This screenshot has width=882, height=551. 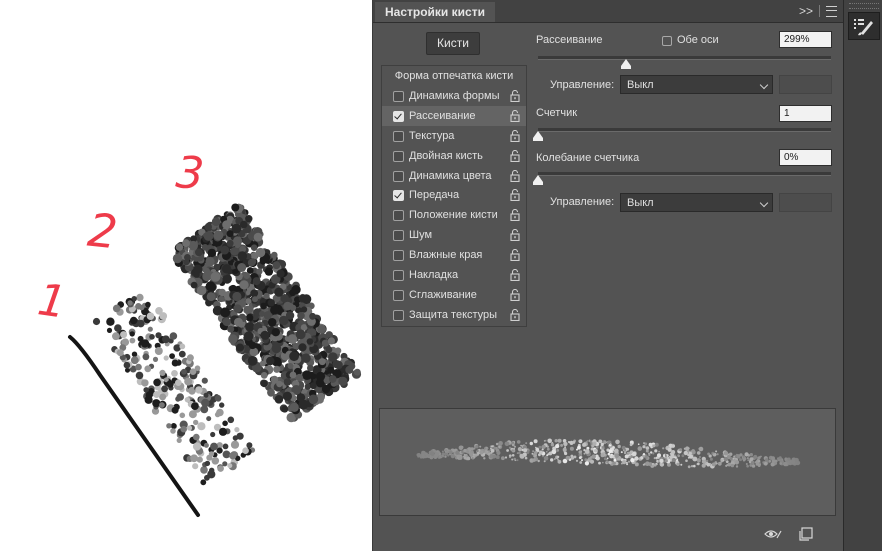 I want to click on brush-option-item: Рассеивание, so click(x=454, y=115).